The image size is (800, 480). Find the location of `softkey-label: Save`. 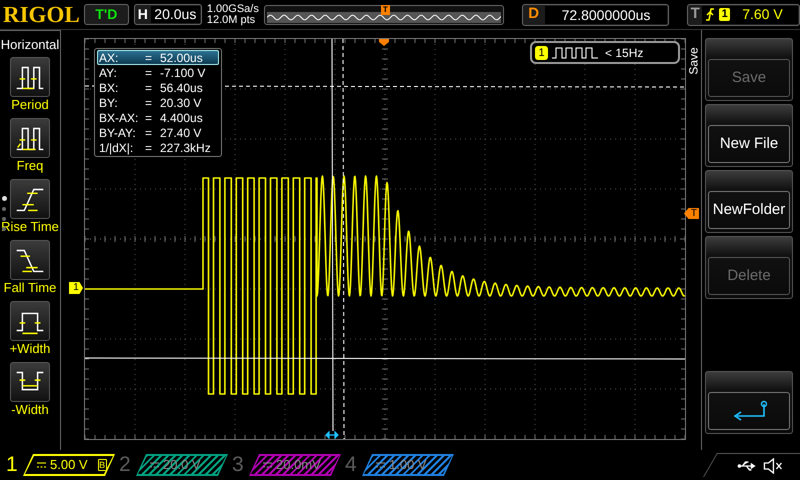

softkey-label: Save is located at coordinates (749, 78).